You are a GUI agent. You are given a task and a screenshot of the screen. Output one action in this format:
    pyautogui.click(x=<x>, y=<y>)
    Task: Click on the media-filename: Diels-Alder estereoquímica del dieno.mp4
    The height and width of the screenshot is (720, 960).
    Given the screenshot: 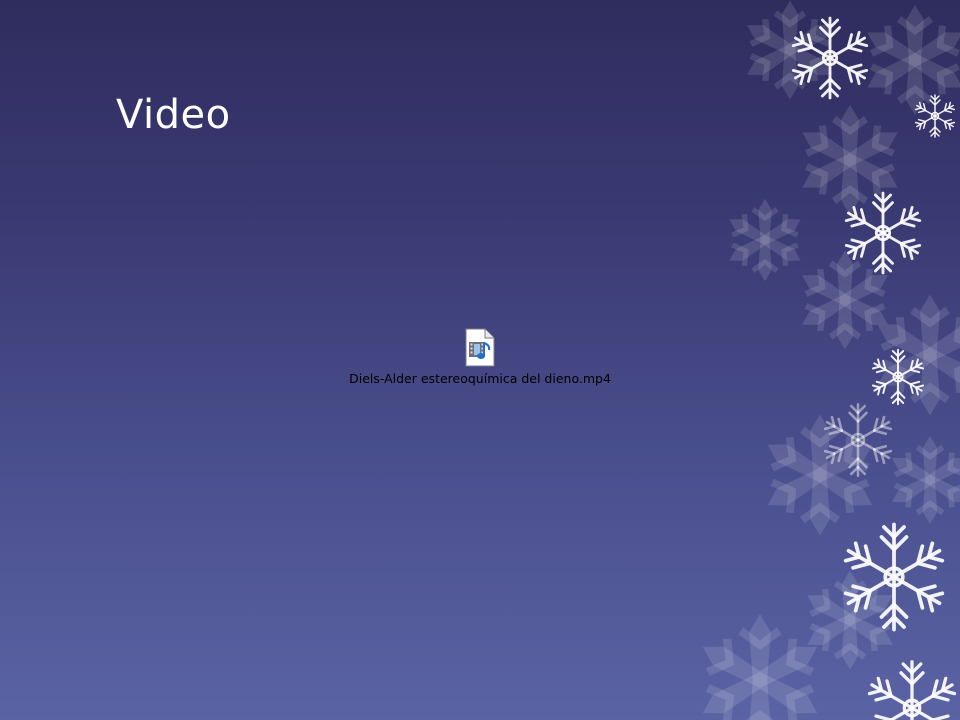 What is the action you would take?
    pyautogui.click(x=480, y=378)
    